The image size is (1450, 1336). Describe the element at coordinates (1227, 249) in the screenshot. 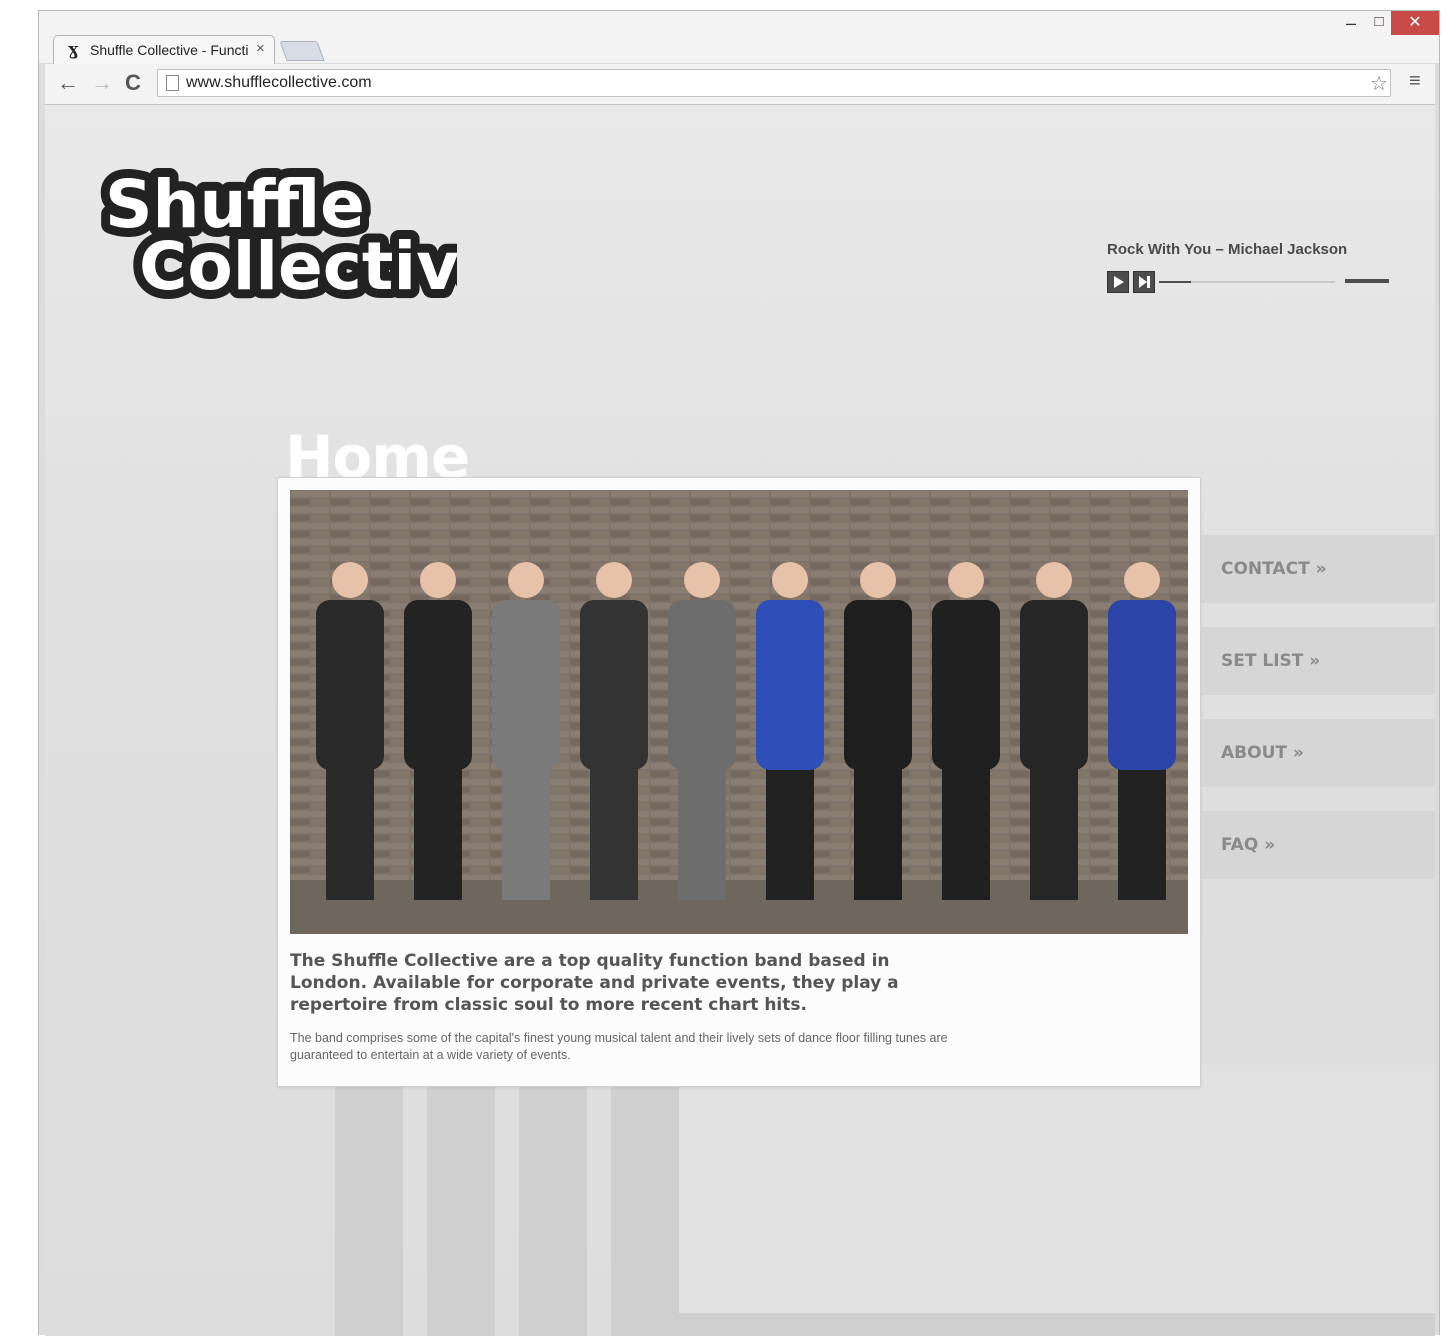

I see `now-playing-title: Rock With You – Michael Jackson` at that location.